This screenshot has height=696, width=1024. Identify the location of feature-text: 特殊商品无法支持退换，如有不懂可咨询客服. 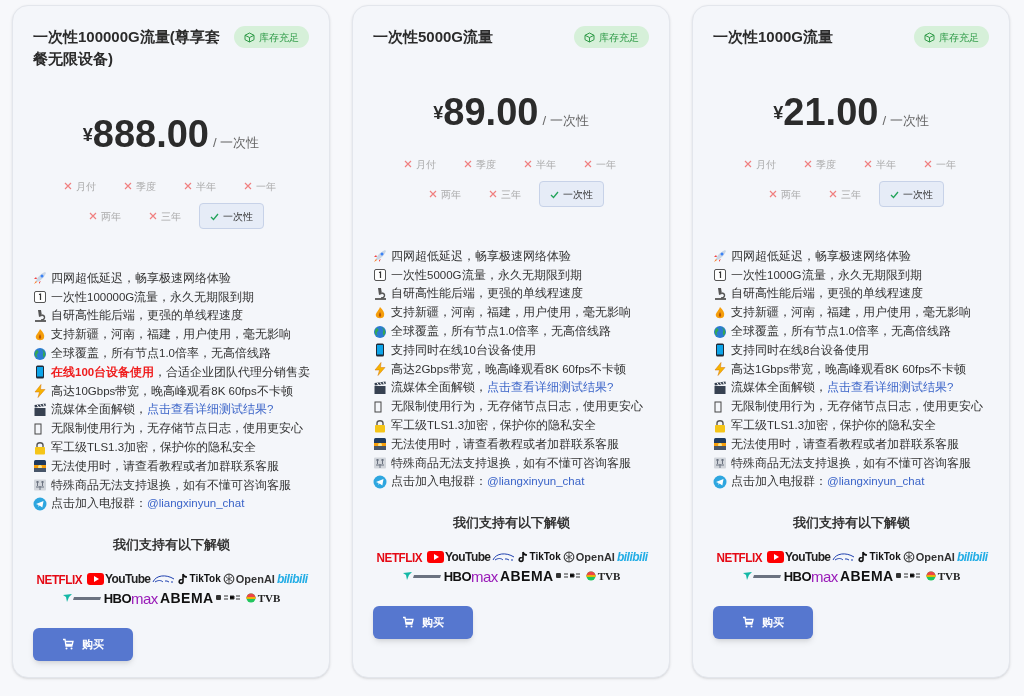
(851, 463).